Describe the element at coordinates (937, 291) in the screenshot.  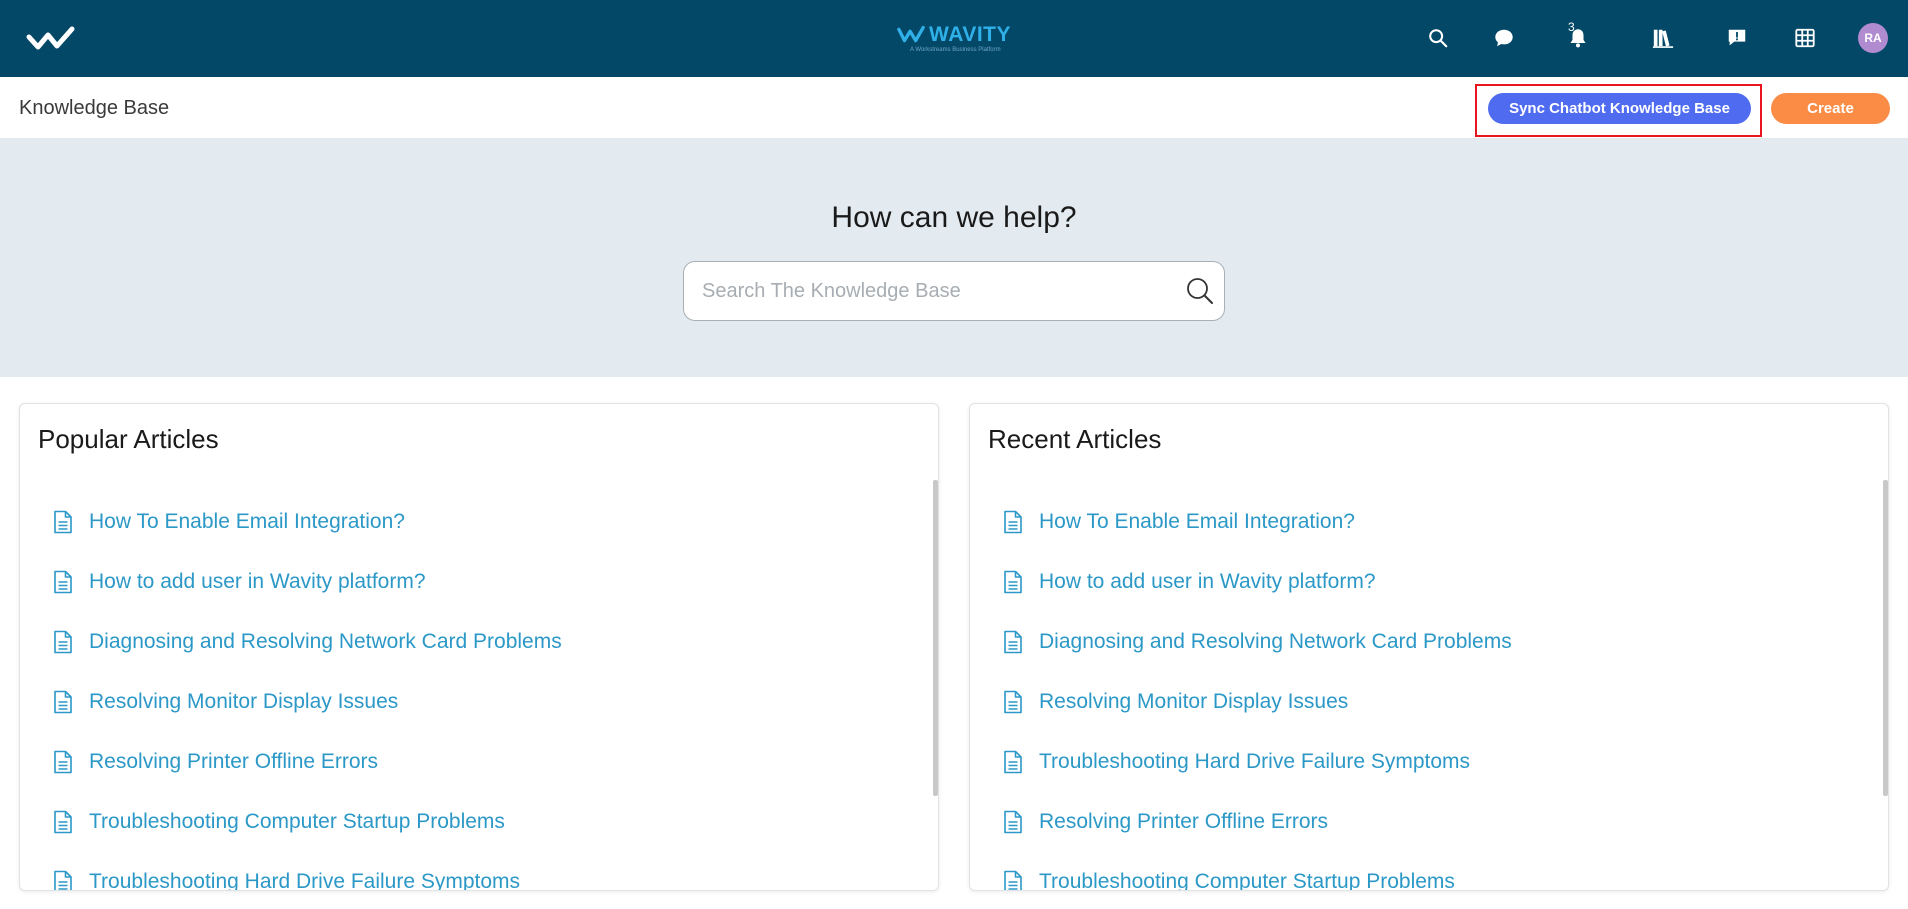
I see `knowledge-base-search-input` at that location.